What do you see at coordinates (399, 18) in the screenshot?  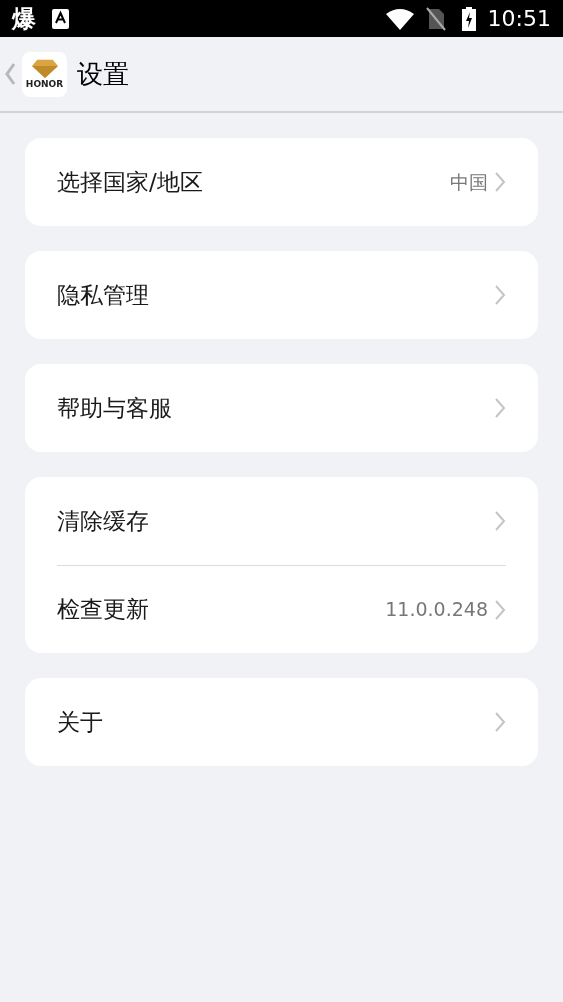 I see `wifi-icon` at bounding box center [399, 18].